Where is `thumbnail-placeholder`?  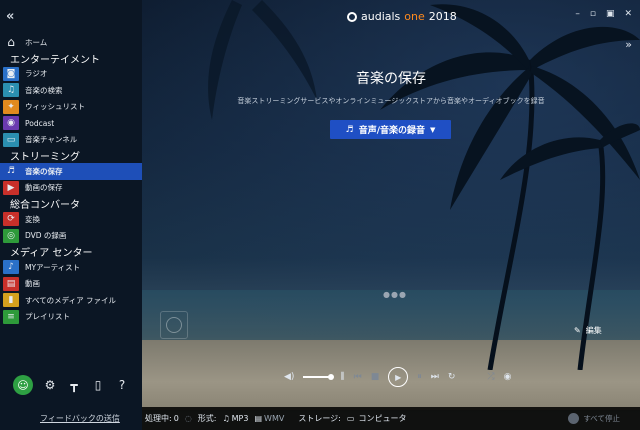
thumbnail-placeholder is located at coordinates (174, 325).